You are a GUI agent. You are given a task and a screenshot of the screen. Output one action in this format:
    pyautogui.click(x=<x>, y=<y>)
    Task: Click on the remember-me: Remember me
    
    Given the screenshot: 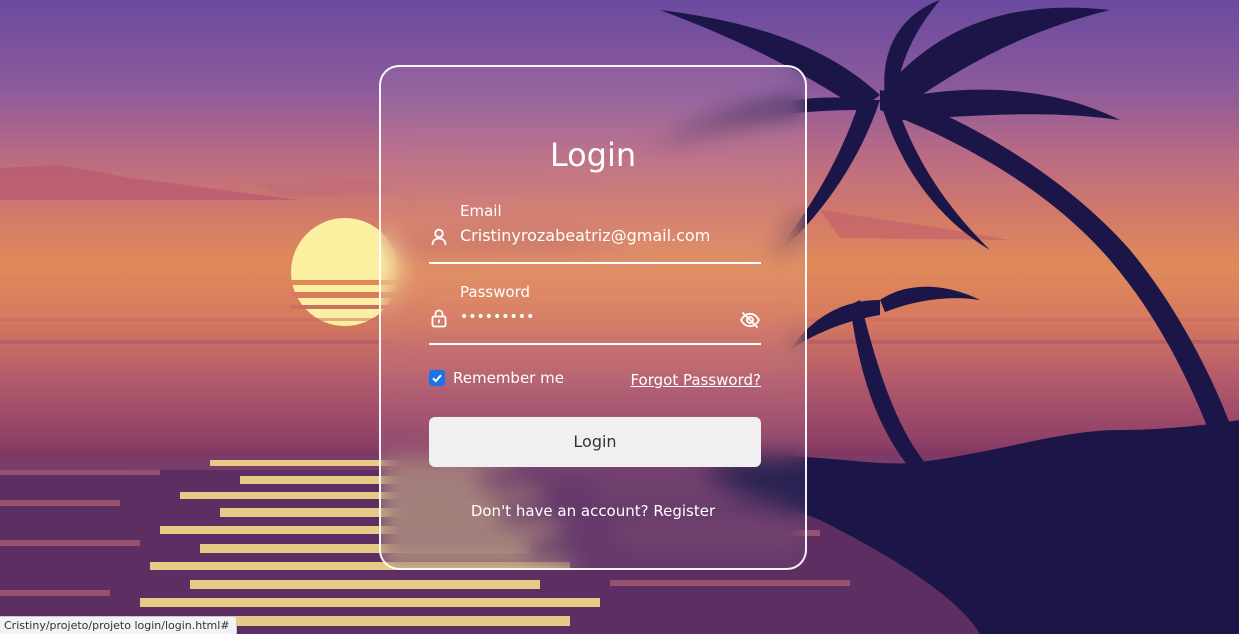 What is the action you would take?
    pyautogui.click(x=496, y=378)
    